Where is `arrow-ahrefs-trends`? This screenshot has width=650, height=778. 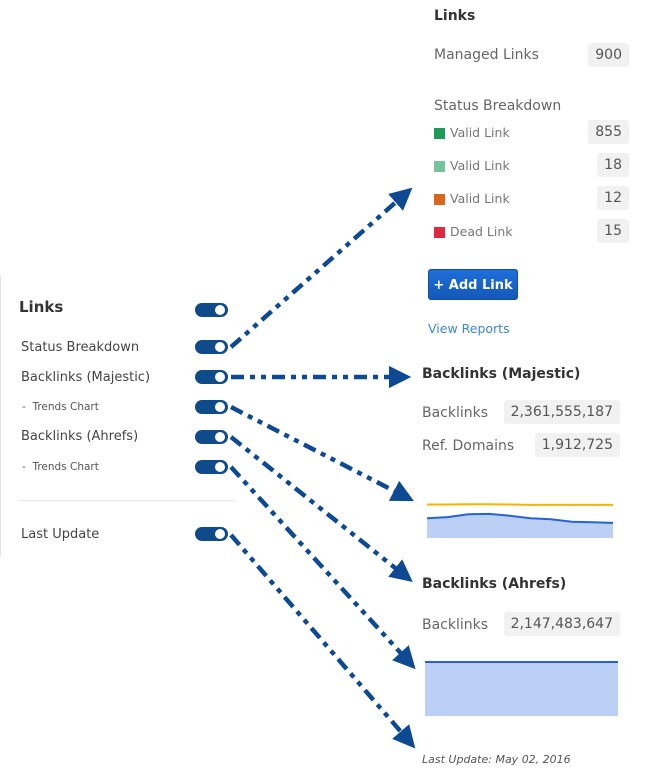
arrow-ahrefs-trends is located at coordinates (322, 567).